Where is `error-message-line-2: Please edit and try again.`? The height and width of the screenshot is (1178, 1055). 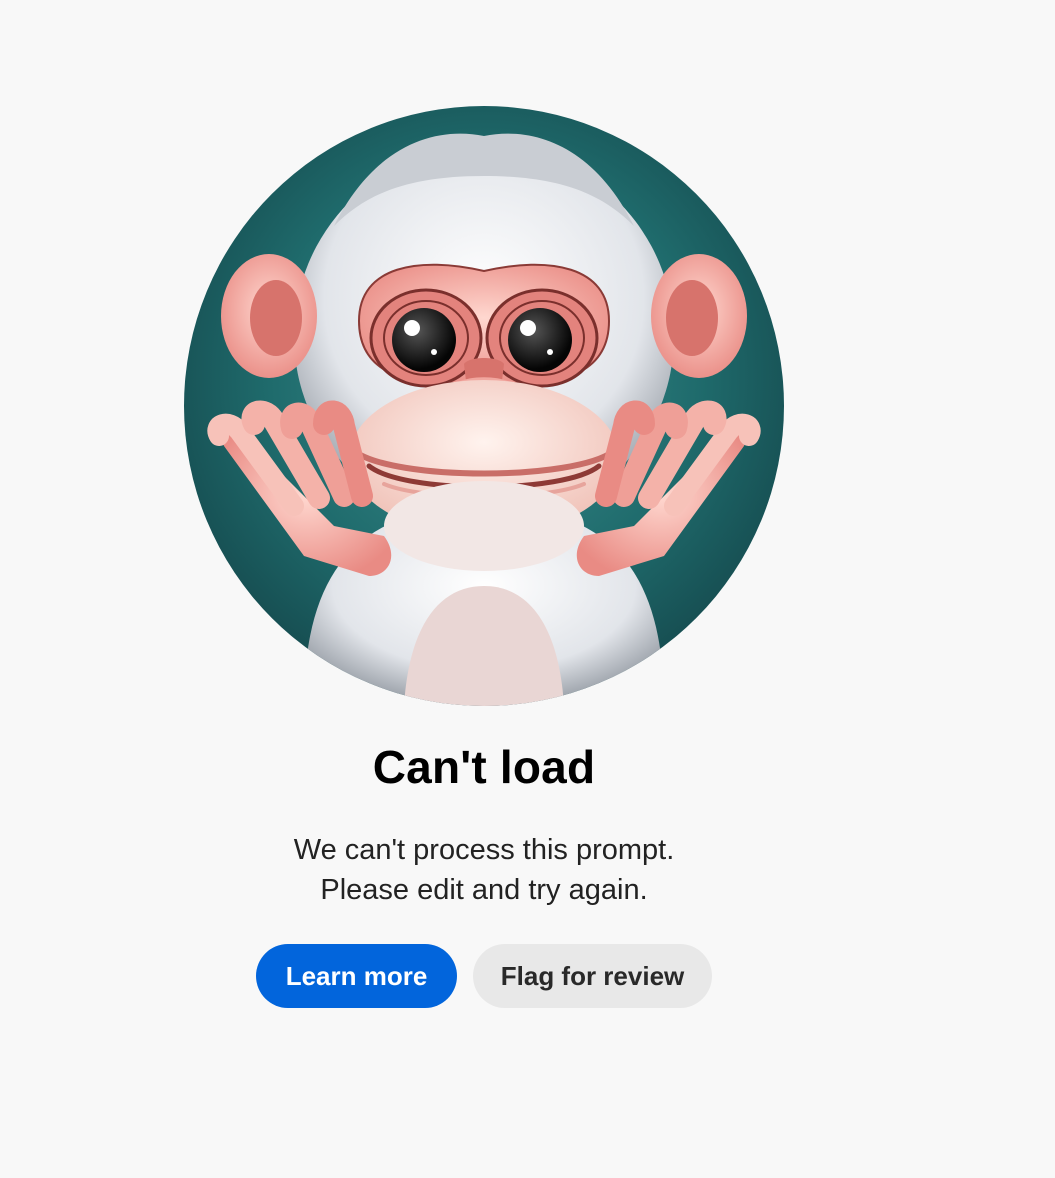
error-message-line-2: Please edit and try again. is located at coordinates (484, 890).